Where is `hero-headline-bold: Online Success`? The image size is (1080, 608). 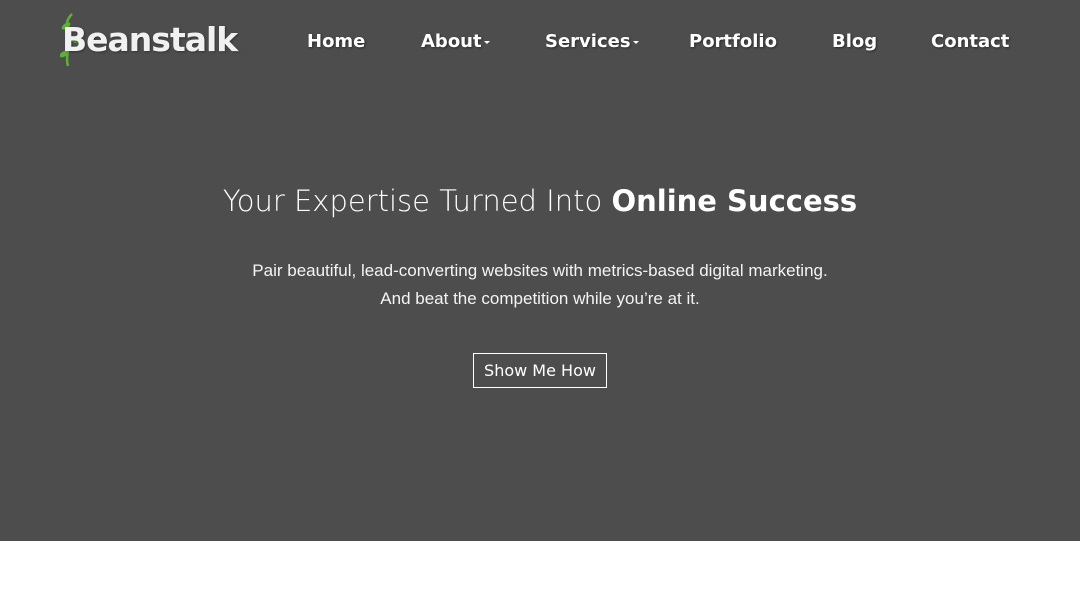
hero-headline-bold: Online Success is located at coordinates (734, 201).